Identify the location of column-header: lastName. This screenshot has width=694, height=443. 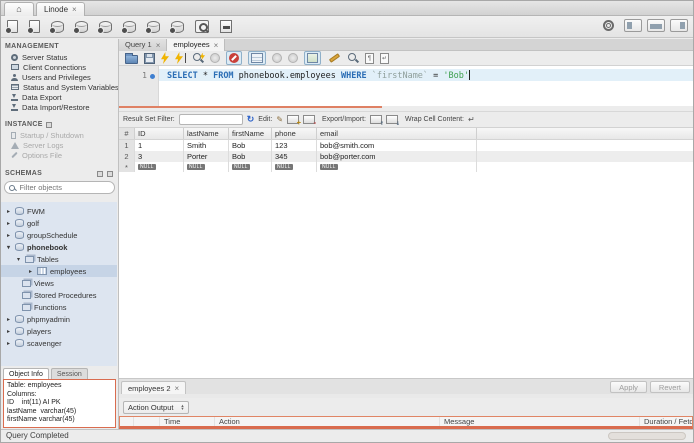
(206, 133).